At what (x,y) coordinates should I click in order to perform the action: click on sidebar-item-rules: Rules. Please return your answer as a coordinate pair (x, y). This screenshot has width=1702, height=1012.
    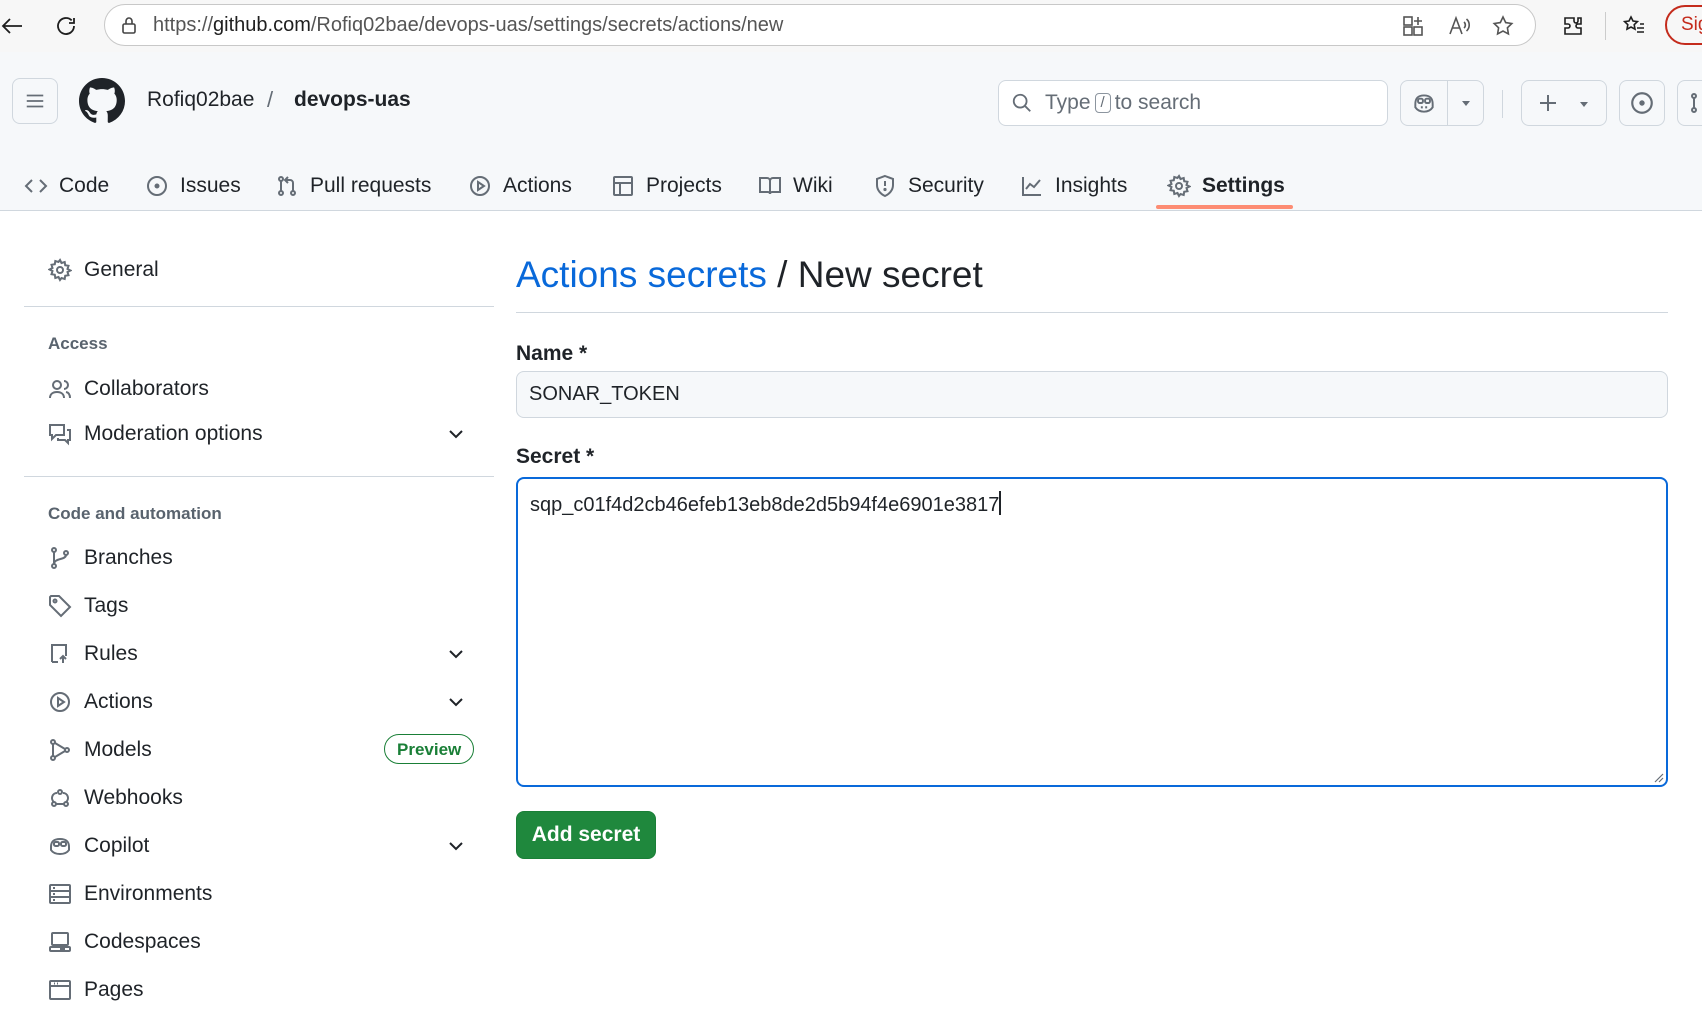
    Looking at the image, I should click on (259, 654).